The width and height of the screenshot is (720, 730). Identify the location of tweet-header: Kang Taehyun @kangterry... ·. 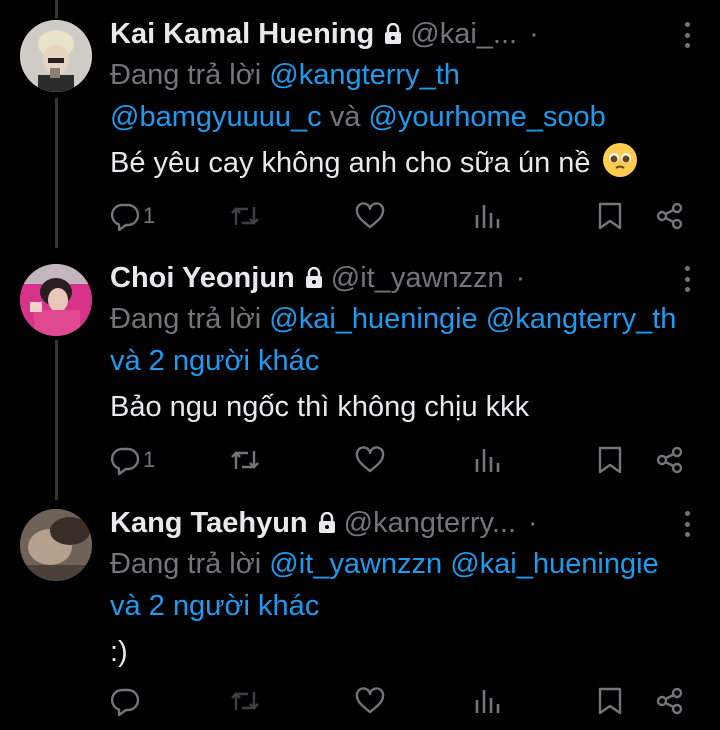
(415, 523).